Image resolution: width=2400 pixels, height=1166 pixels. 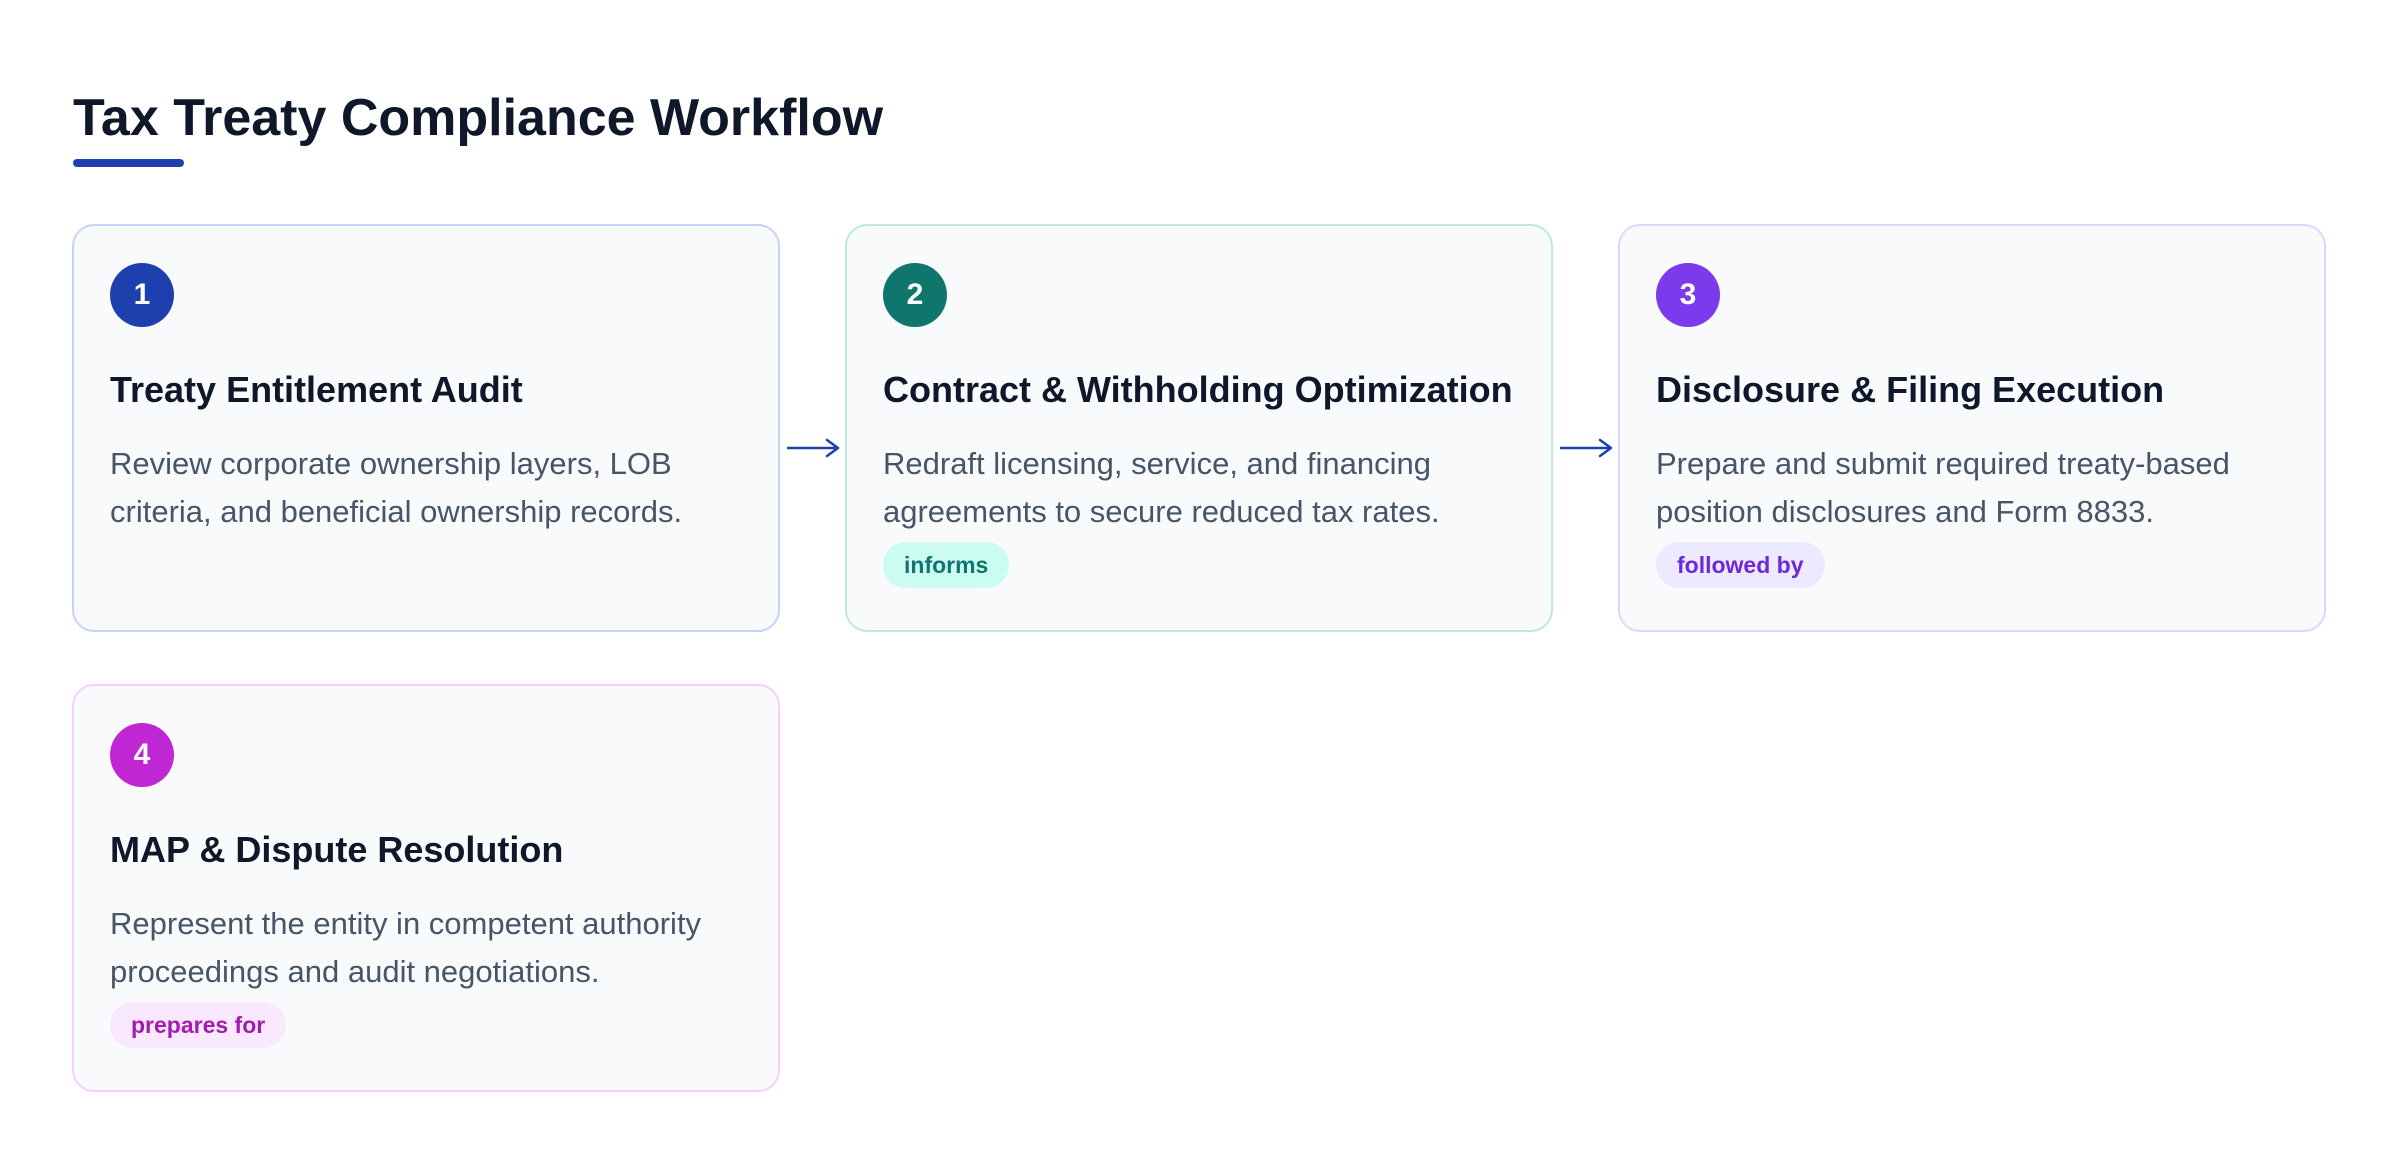 What do you see at coordinates (337, 849) in the screenshot?
I see `step-title: MAP & Dispute Resolution` at bounding box center [337, 849].